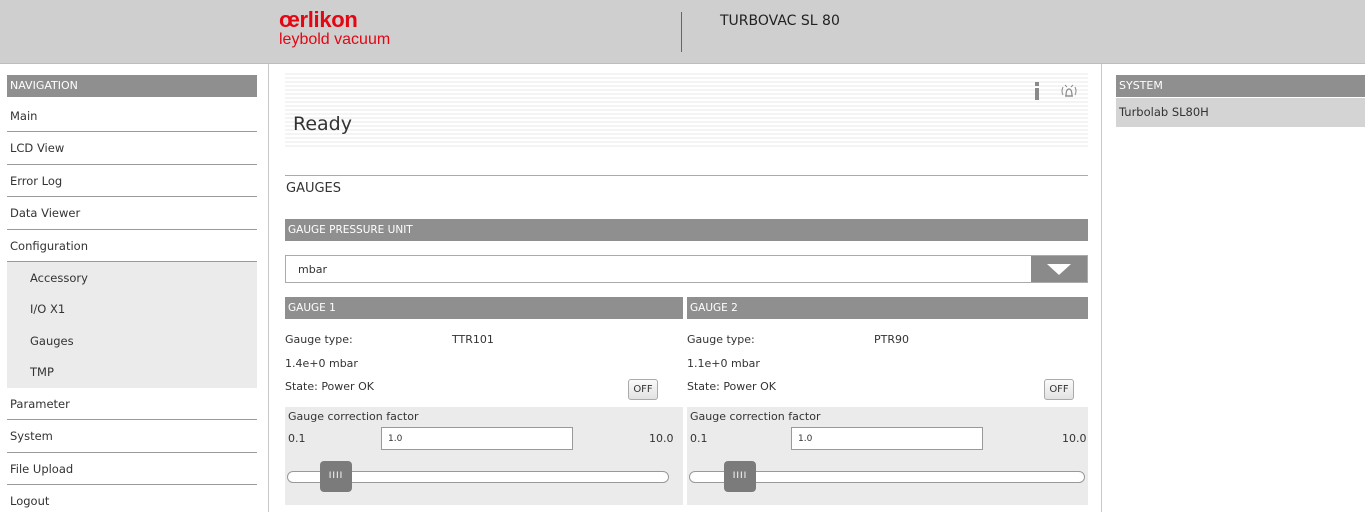  What do you see at coordinates (132, 246) in the screenshot?
I see `nav-item-configuration: Configuration` at bounding box center [132, 246].